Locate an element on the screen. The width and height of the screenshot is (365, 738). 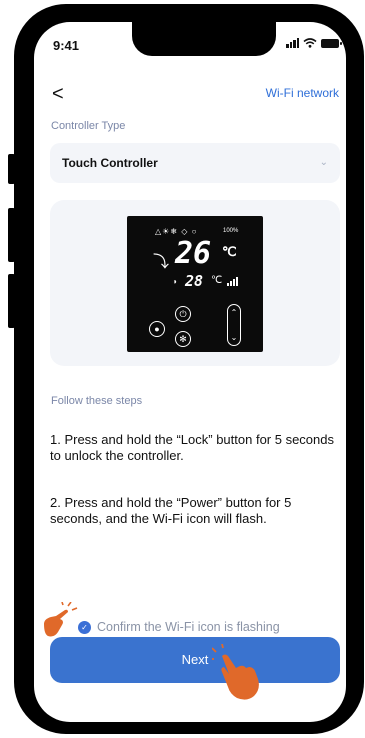
next-button-label: Next is located at coordinates (195, 659).